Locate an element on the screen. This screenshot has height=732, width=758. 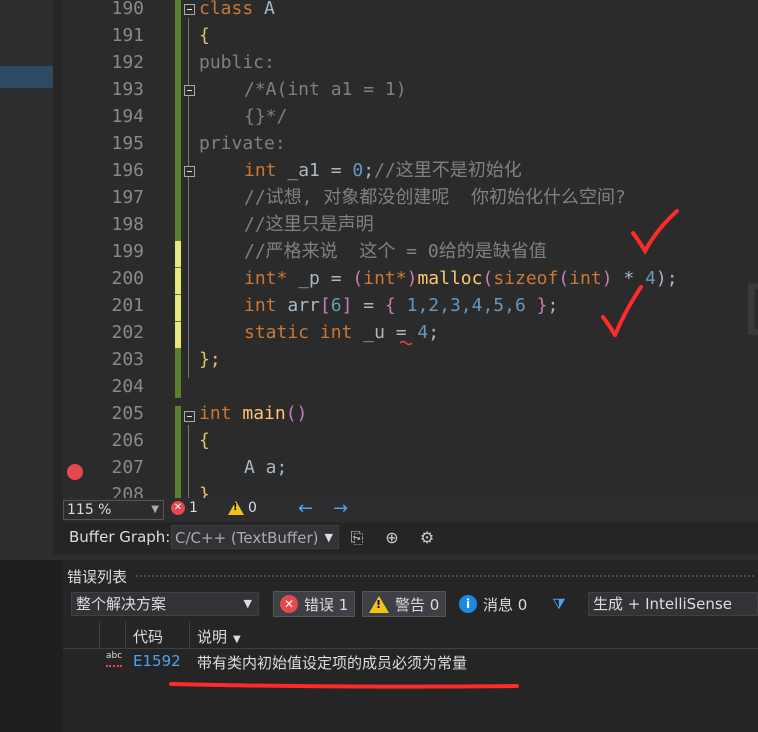
line-number: 199 is located at coordinates (127, 251).